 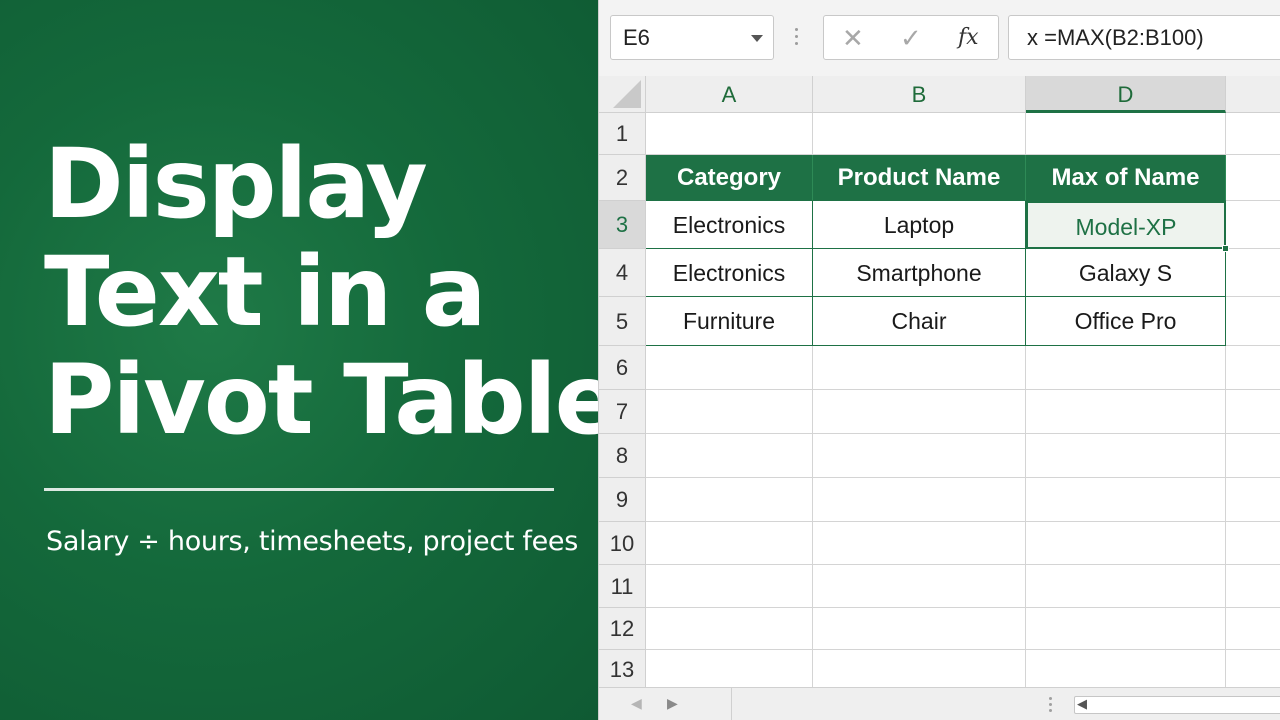 I want to click on divider, so click(x=299, y=489).